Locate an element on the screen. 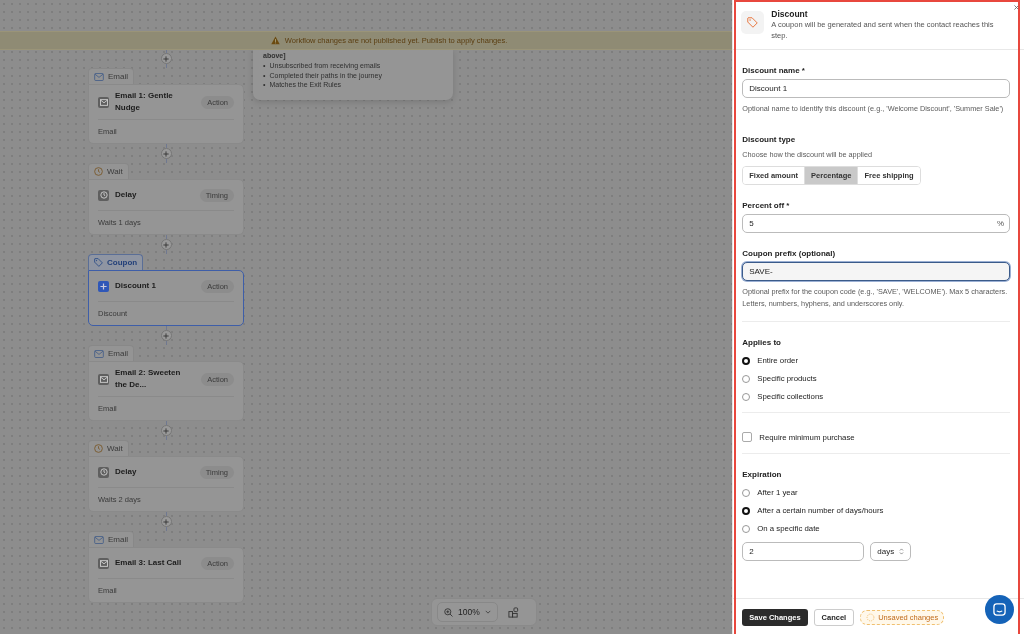 The image size is (1024, 634). unit-select: days is located at coordinates (891, 551).